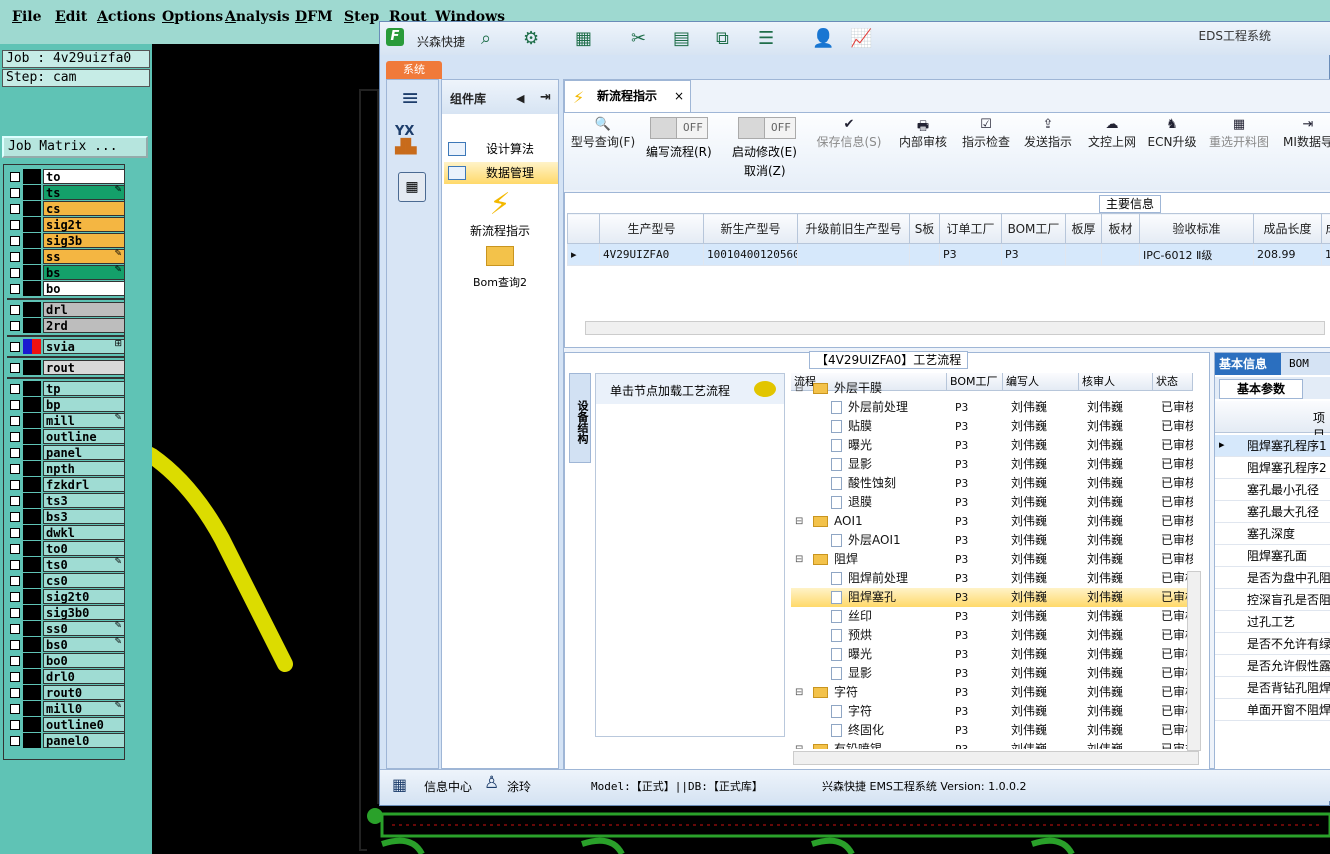 This screenshot has height=854, width=1330. Describe the element at coordinates (448, 786) in the screenshot. I see `info-center-label: 信息中心` at that location.